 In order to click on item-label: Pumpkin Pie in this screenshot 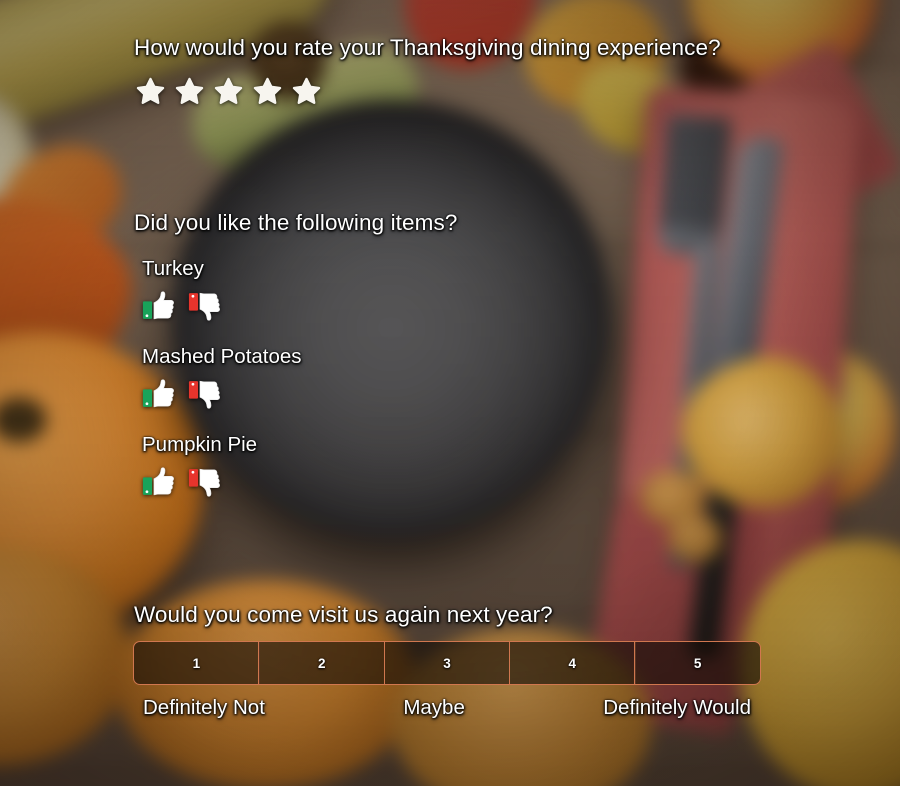, I will do `click(200, 444)`.